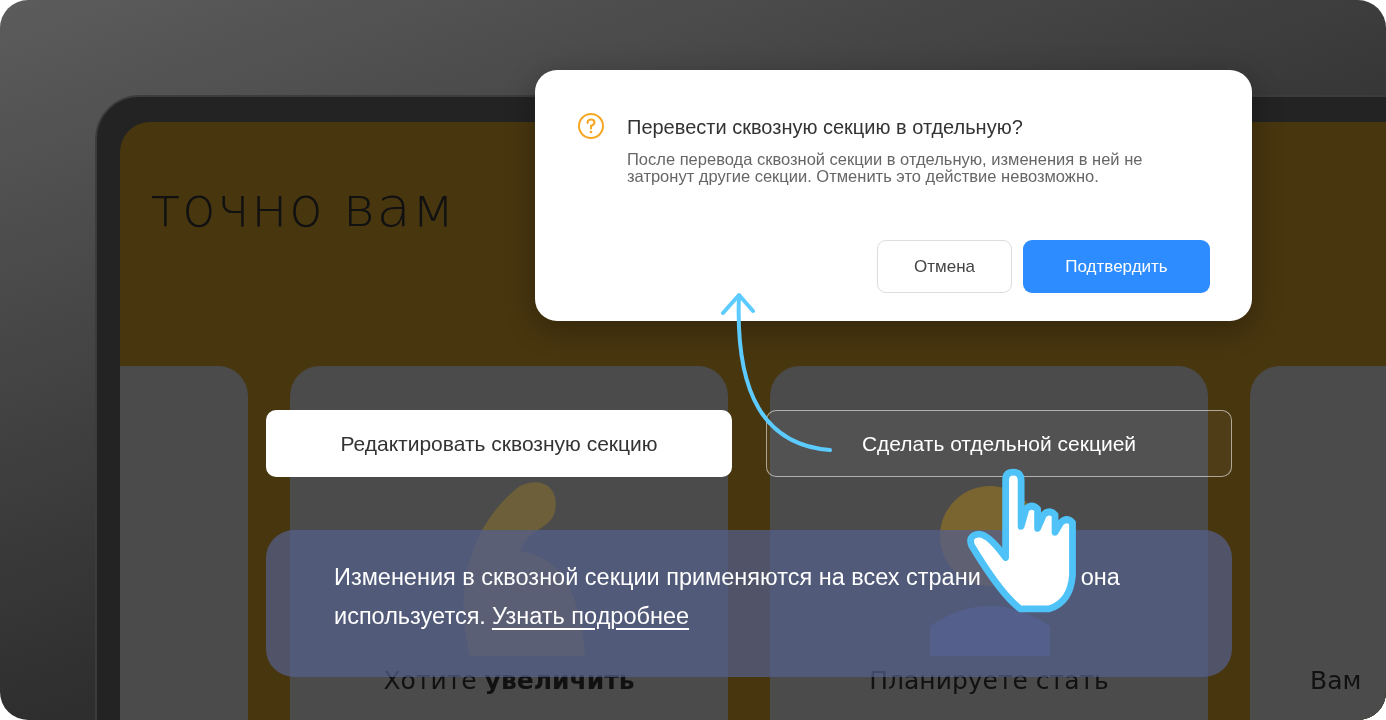 The image size is (1386, 720). I want to click on dialog-message: После перевода сквозной секции в отдельную, изменения в ней не затронут другие секции. Отменить это действие невозможно., so click(885, 168).